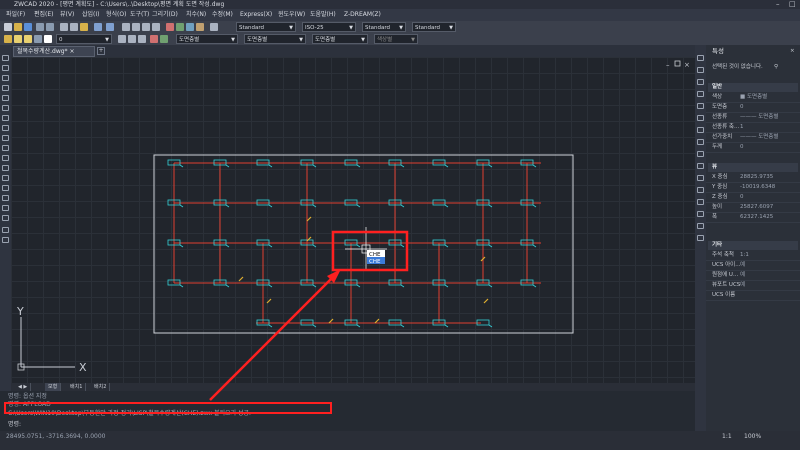  What do you see at coordinates (15, 15) in the screenshot?
I see `menu-file: 파일(F)` at bounding box center [15, 15].